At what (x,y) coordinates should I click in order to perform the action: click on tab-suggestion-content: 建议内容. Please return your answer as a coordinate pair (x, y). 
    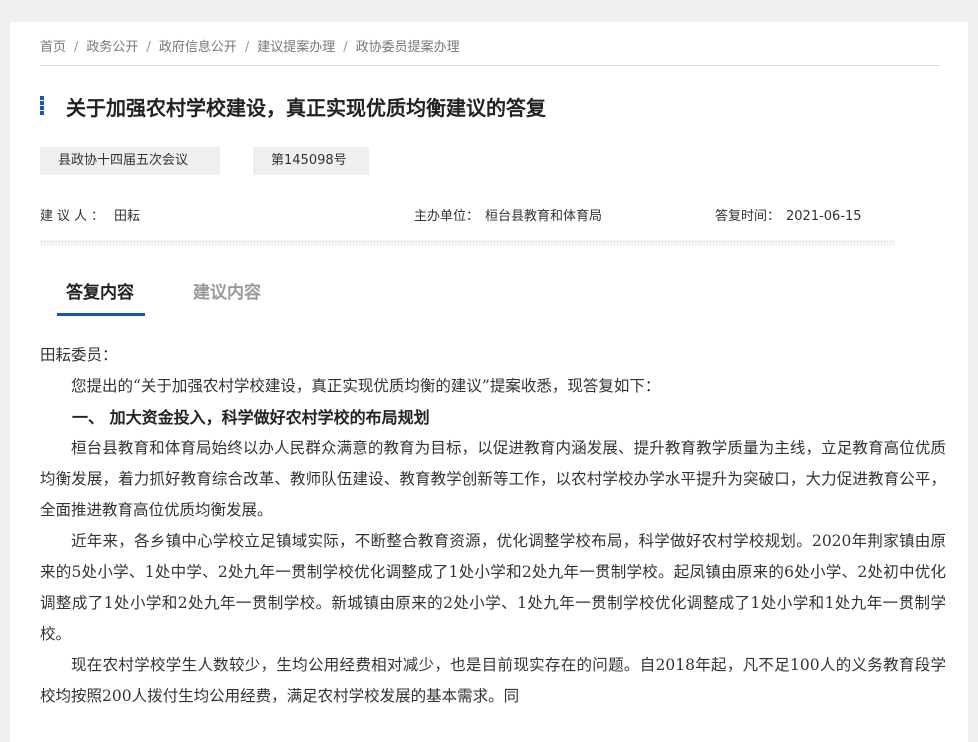
    Looking at the image, I should click on (227, 290).